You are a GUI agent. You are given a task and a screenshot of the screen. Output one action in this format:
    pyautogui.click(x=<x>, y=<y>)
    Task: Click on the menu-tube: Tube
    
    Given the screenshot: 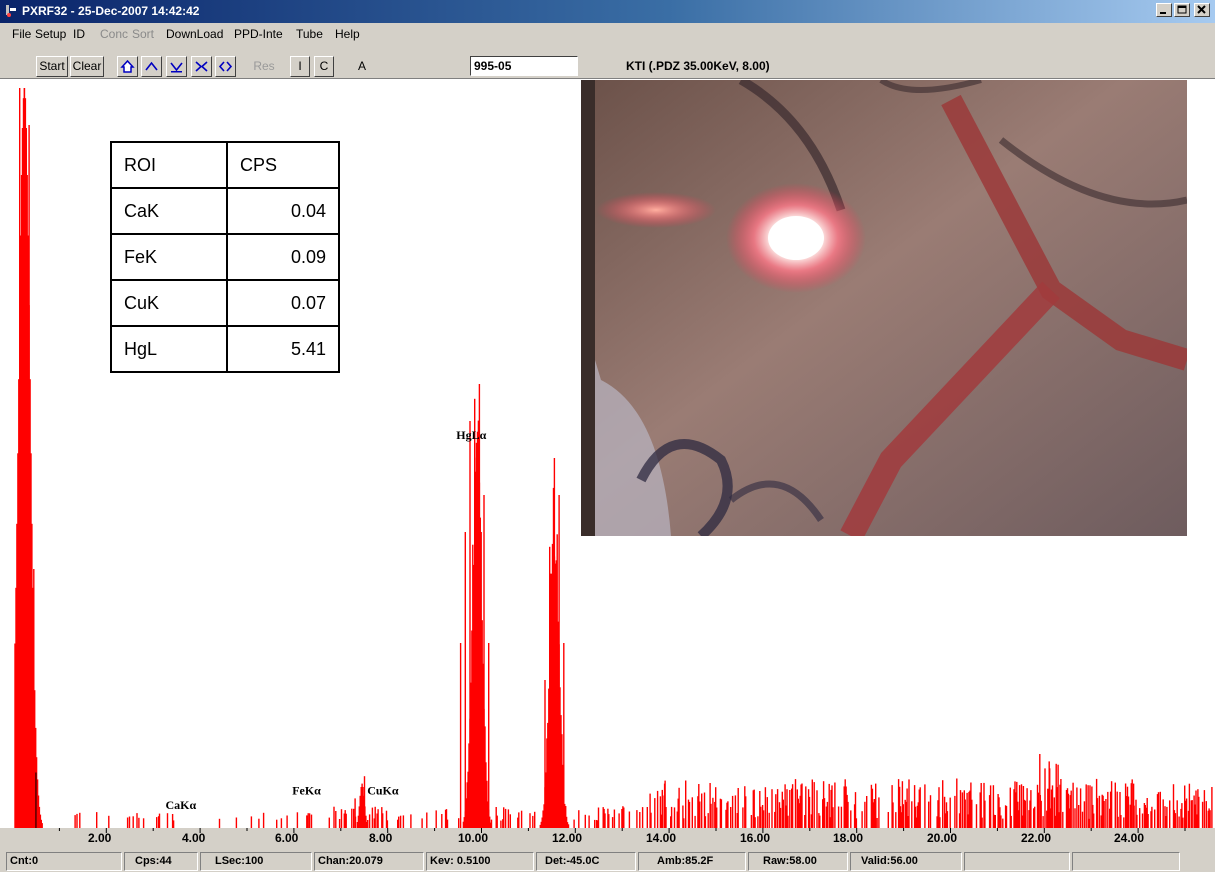 What is the action you would take?
    pyautogui.click(x=309, y=34)
    